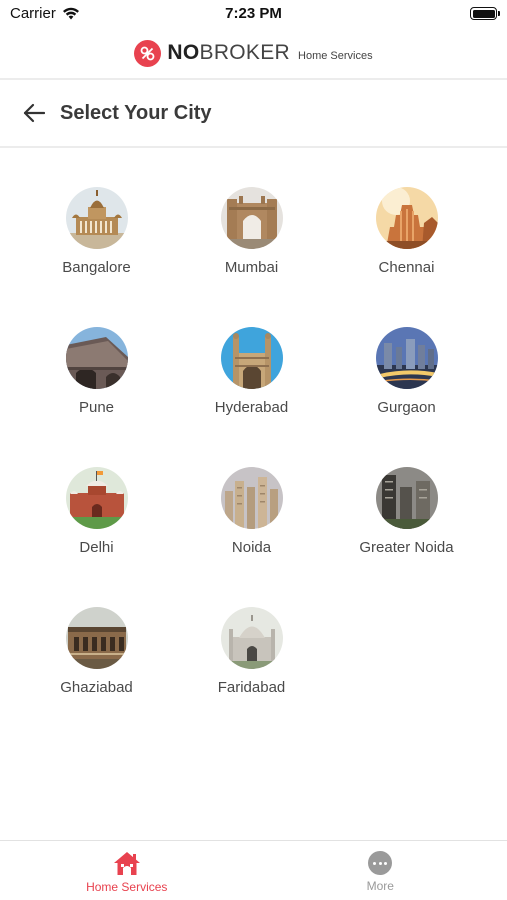 Image resolution: width=507 pixels, height=900 pixels. I want to click on heritage-building-image, so click(96, 638).